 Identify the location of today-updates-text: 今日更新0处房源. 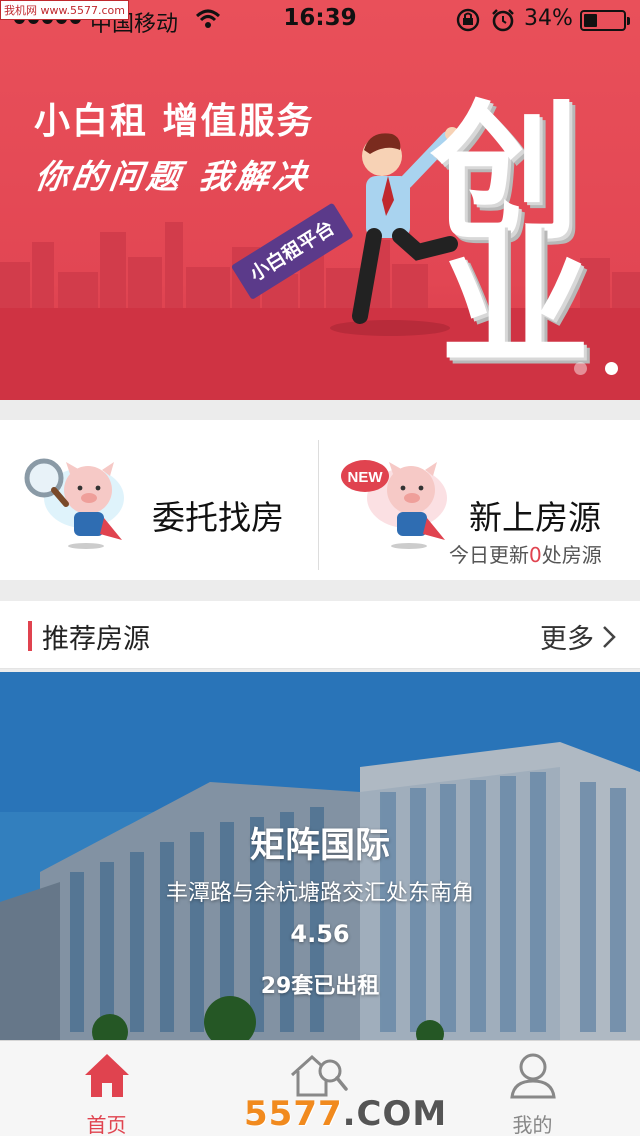
(525, 553).